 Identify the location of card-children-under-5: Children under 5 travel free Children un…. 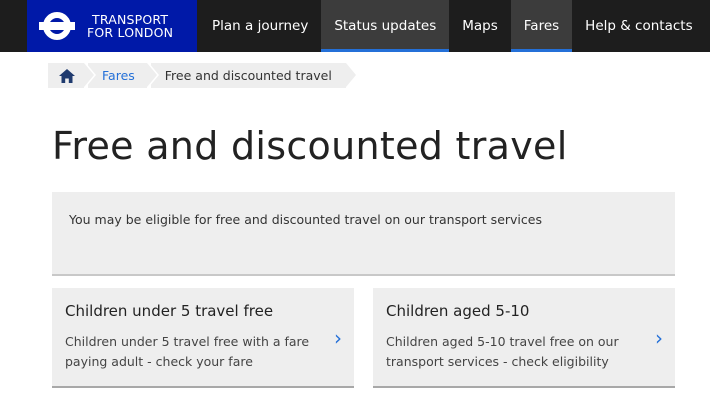
(203, 338).